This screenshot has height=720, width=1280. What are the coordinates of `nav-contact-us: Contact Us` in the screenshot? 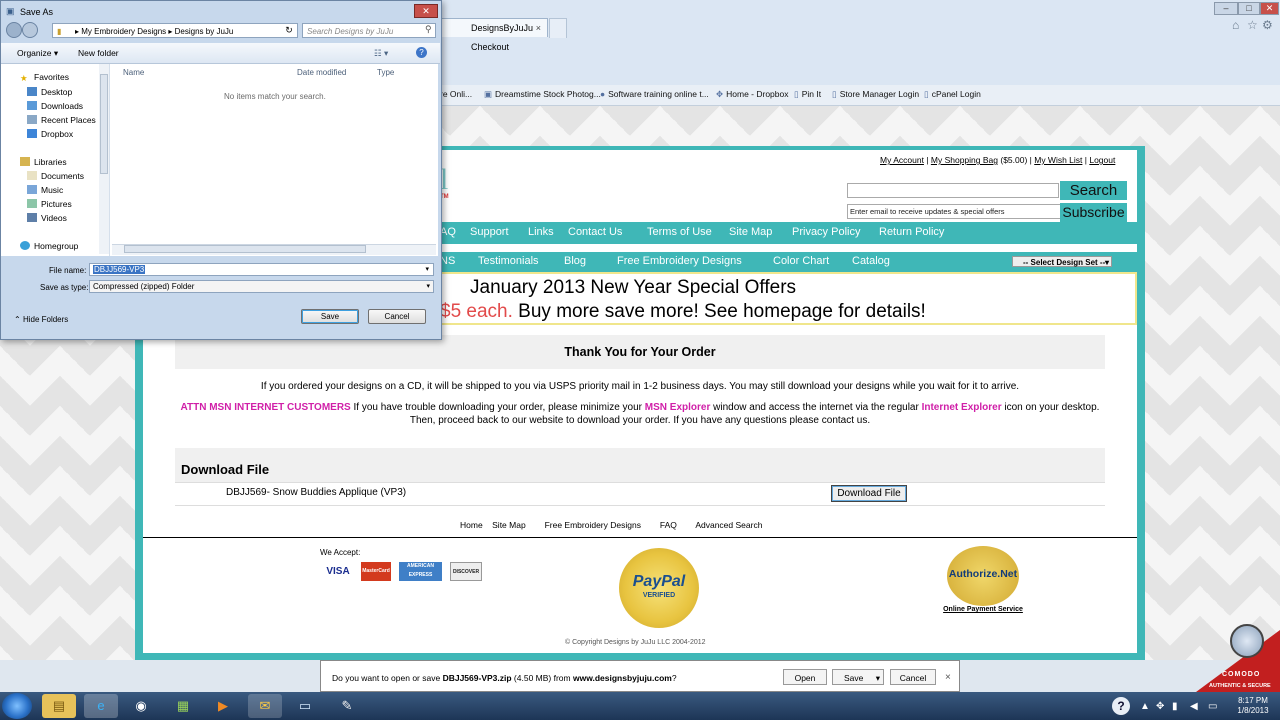 It's located at (595, 232).